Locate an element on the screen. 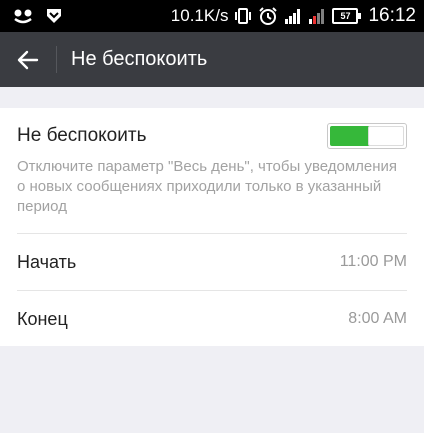 Image resolution: width=424 pixels, height=433 pixels. dnd-label: Не беспокоить is located at coordinates (82, 135).